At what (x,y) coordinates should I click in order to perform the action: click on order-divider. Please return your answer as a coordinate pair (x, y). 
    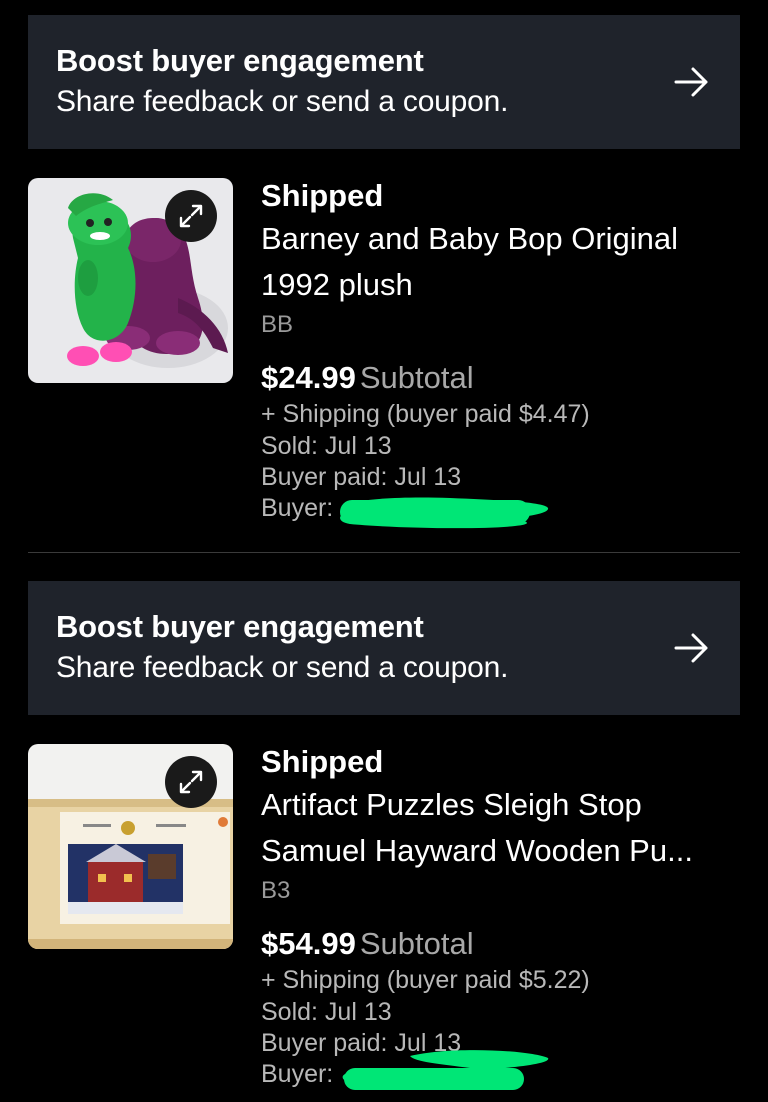
    Looking at the image, I should click on (384, 552).